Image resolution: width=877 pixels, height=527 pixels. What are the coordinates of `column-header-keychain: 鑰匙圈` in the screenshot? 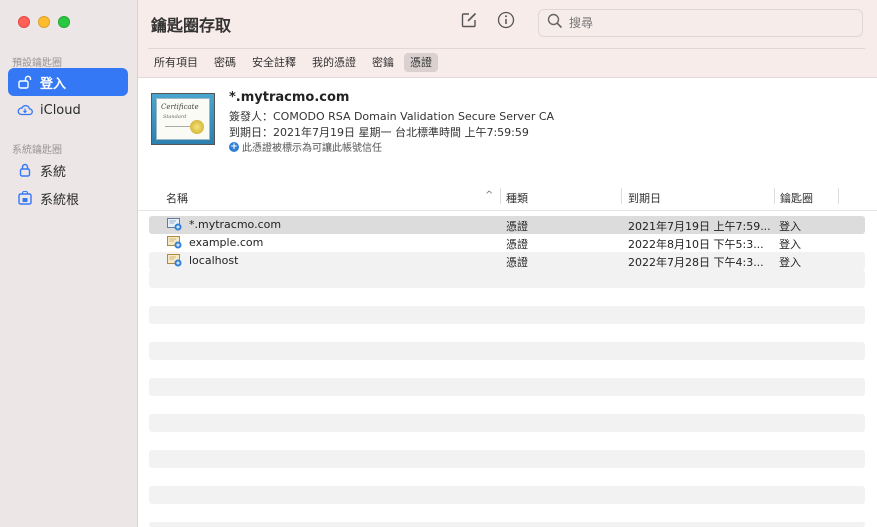 It's located at (796, 198).